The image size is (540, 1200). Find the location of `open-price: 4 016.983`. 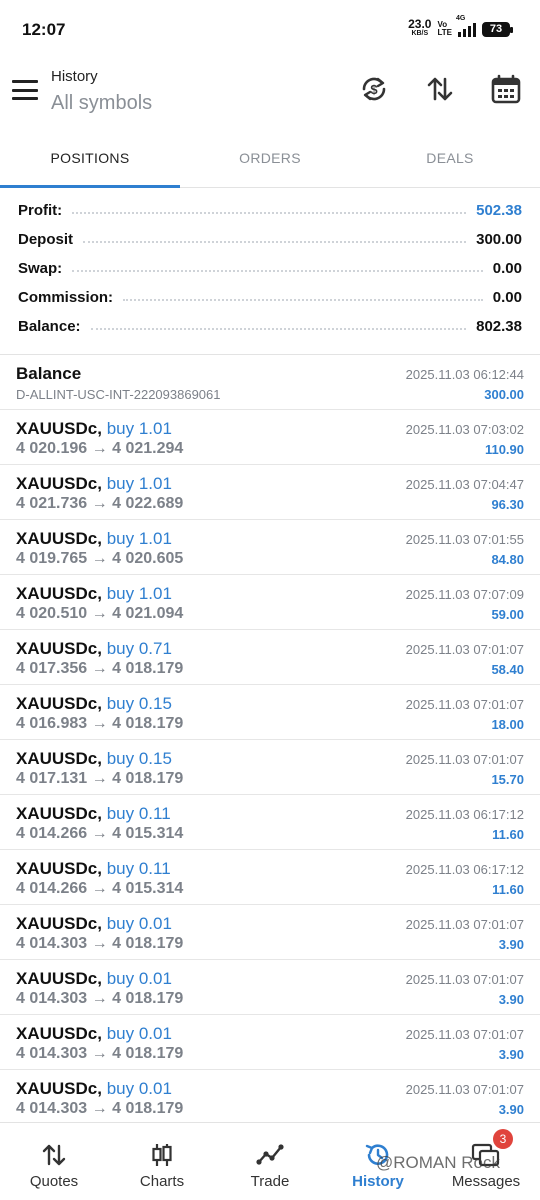

open-price: 4 016.983 is located at coordinates (52, 723).